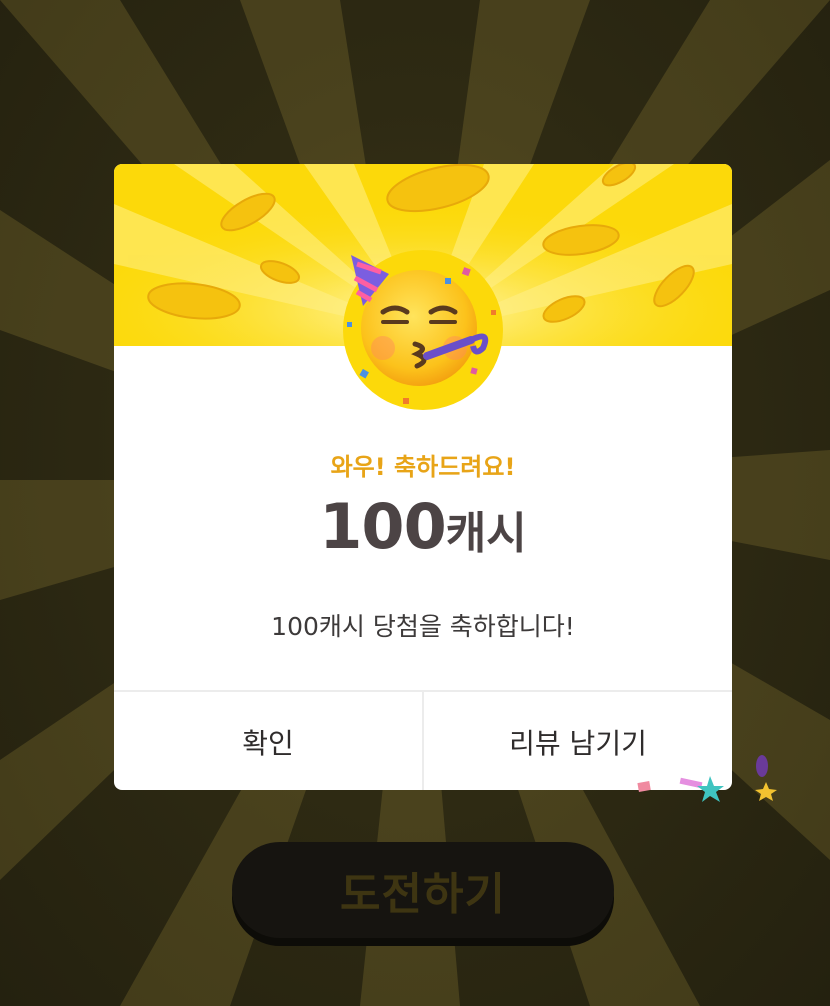 The height and width of the screenshot is (1006, 830). What do you see at coordinates (423, 894) in the screenshot?
I see `challenge-button-label: 도전하기` at bounding box center [423, 894].